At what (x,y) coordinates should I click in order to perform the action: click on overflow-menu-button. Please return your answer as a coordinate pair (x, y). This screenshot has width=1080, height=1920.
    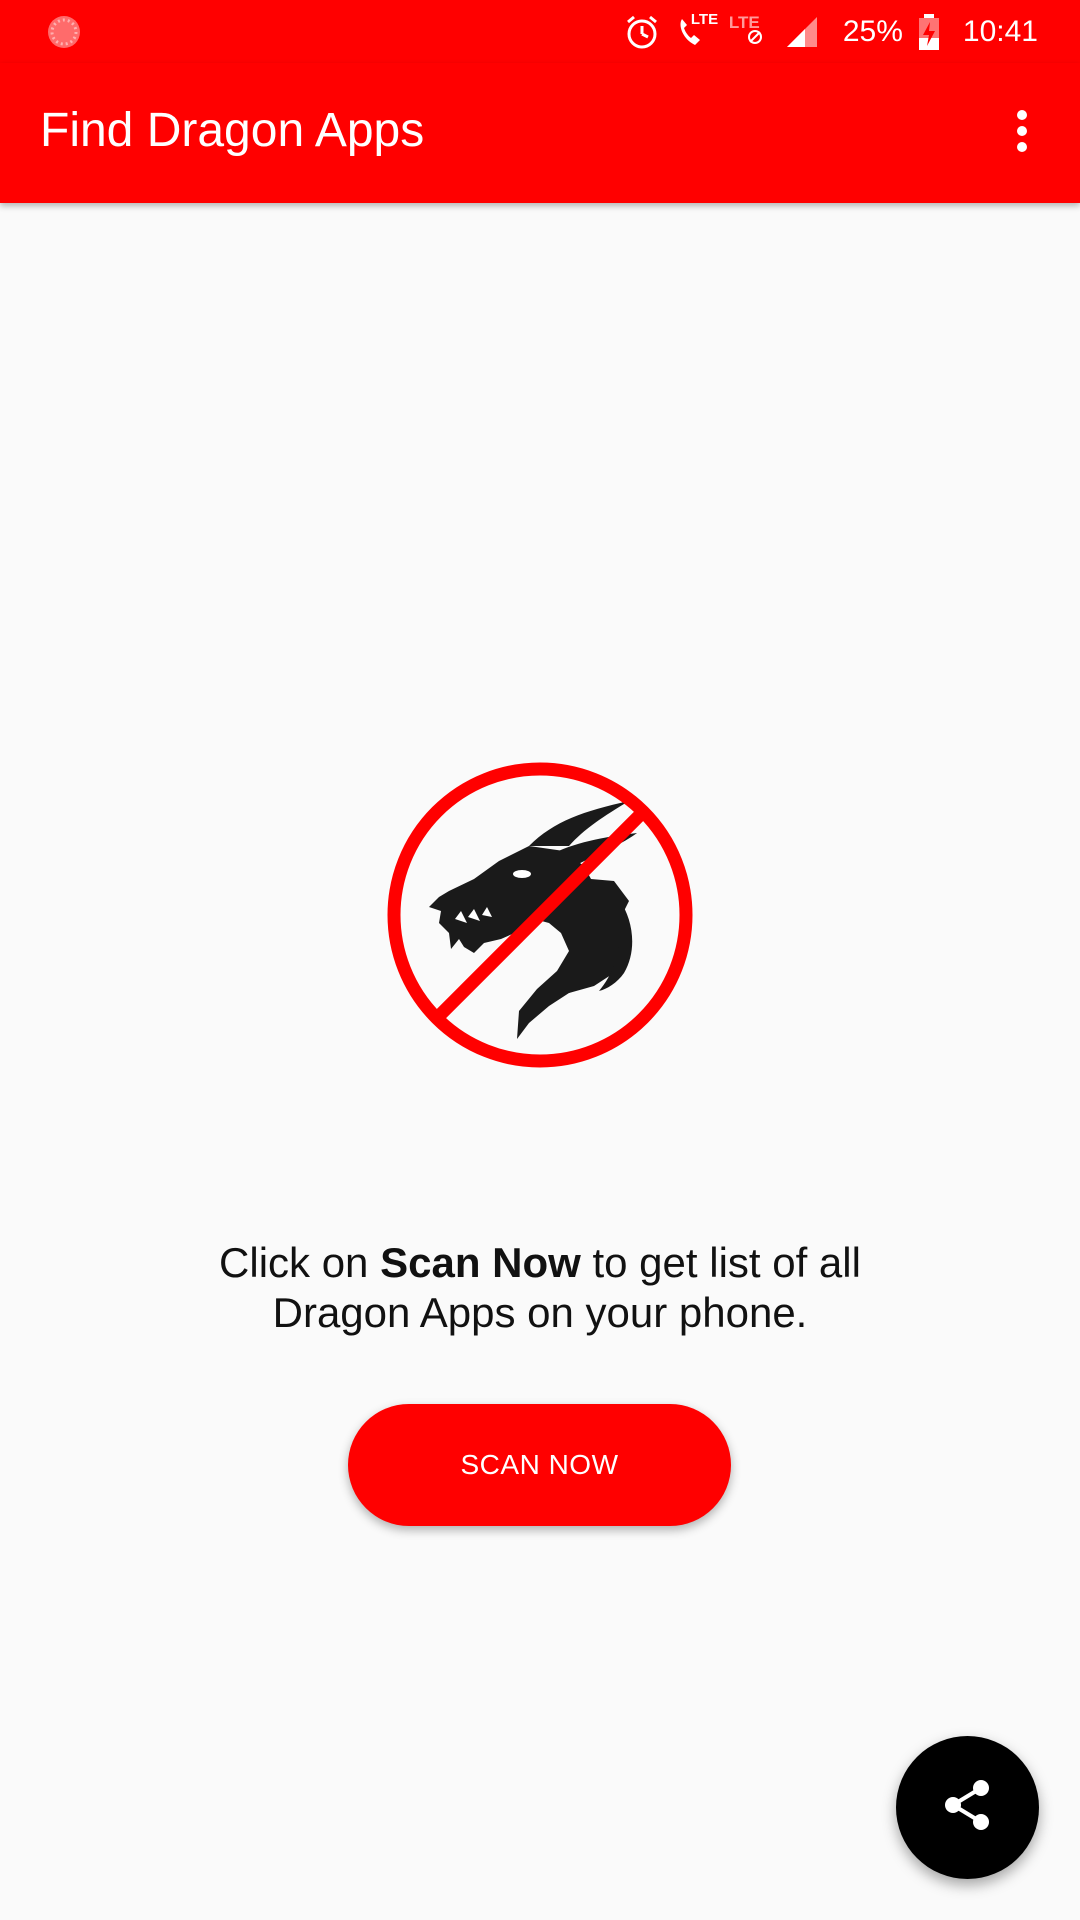
    Looking at the image, I should click on (1022, 133).